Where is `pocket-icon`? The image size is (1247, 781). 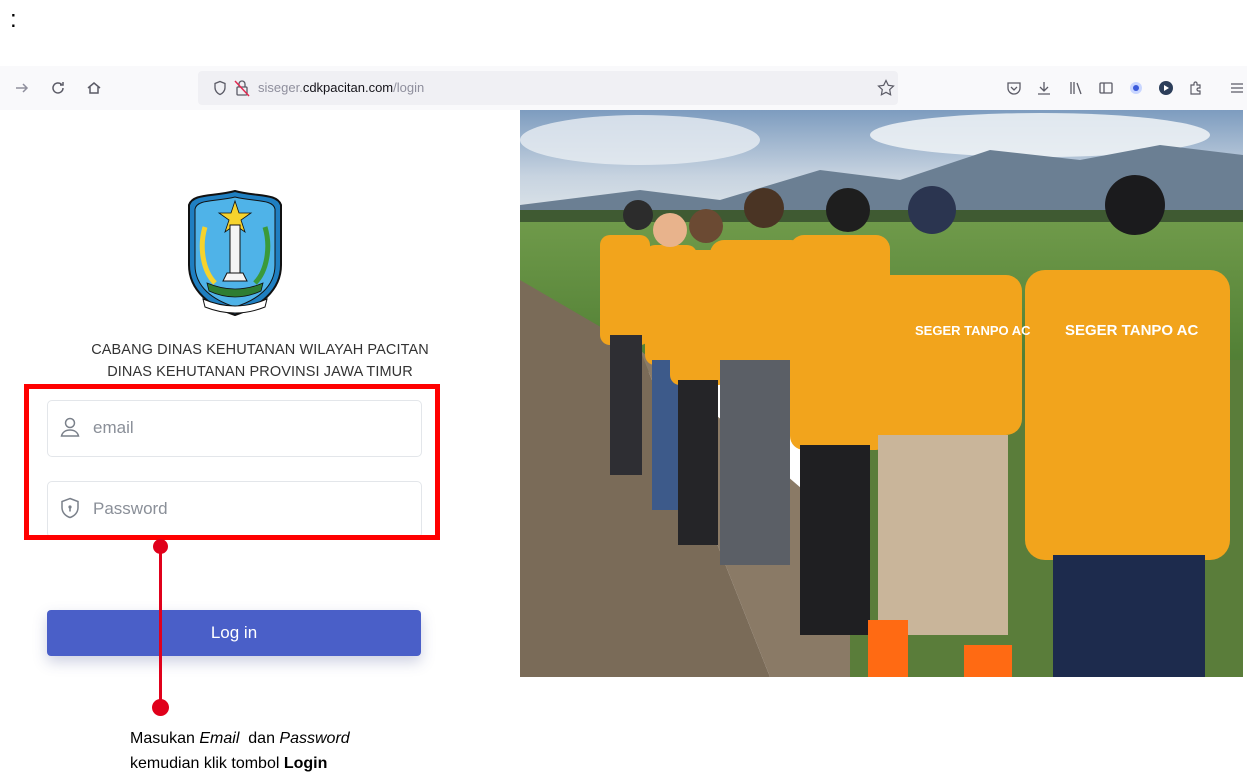 pocket-icon is located at coordinates (1014, 88).